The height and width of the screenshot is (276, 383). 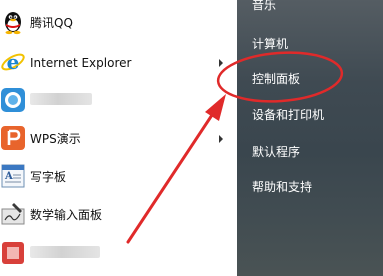 I want to click on pointer-arrow-icon, so click(x=176, y=169).